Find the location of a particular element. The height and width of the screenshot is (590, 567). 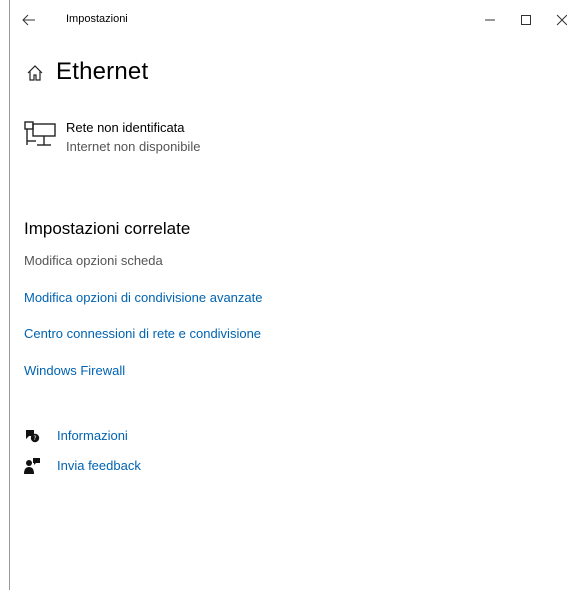

minimize-icon is located at coordinates (490, 20).